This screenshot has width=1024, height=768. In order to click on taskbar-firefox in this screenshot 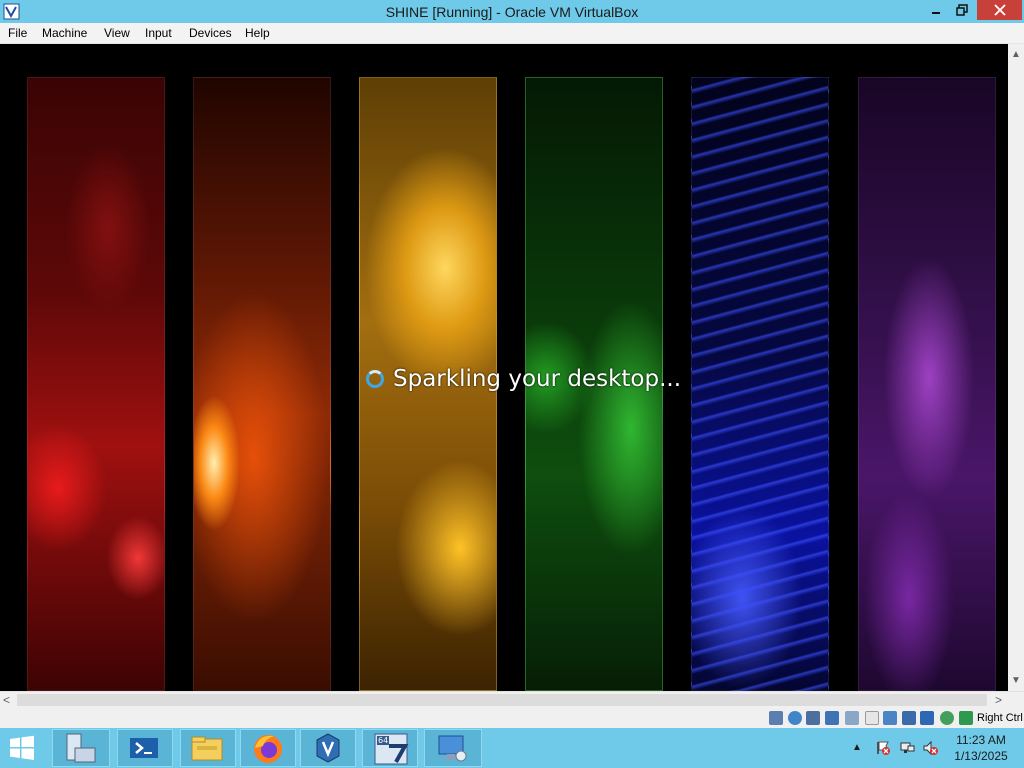, I will do `click(268, 748)`.